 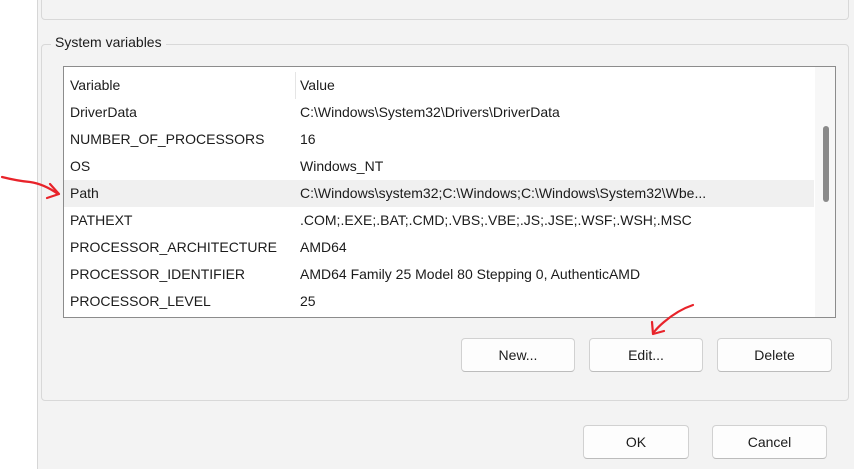 I want to click on table-row: NUMBER_OF_PROCESSORS 16, so click(x=439, y=139).